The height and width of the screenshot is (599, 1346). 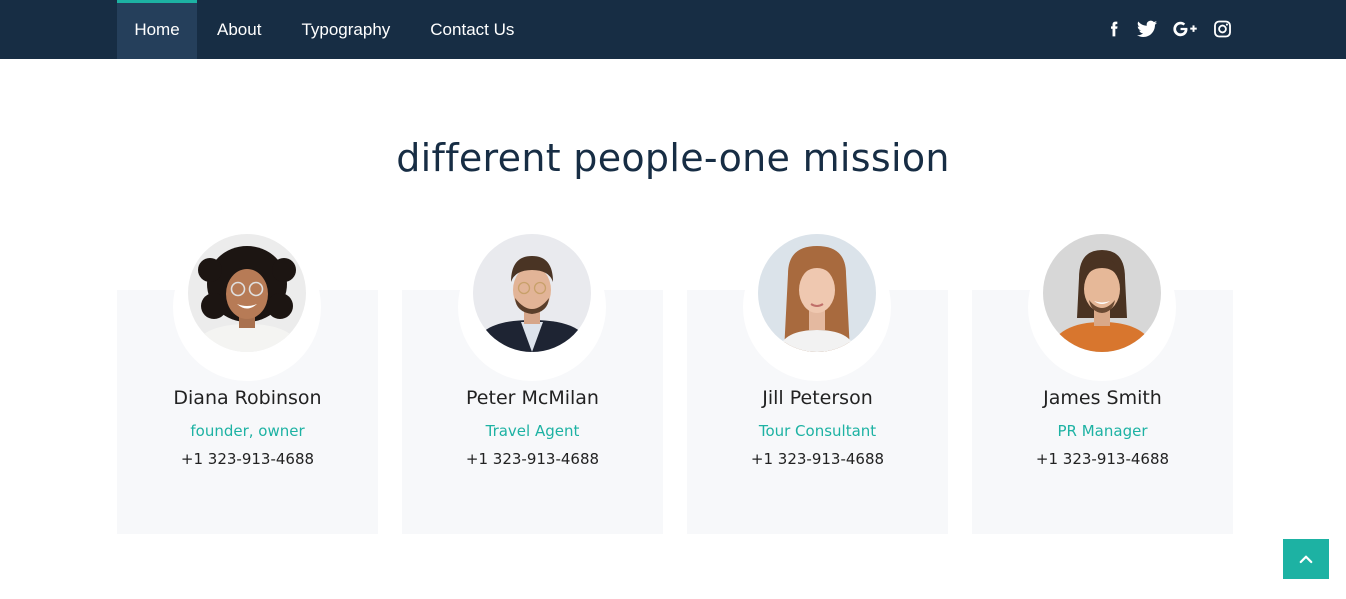 What do you see at coordinates (1102, 431) in the screenshot?
I see `person-role: PR Manager` at bounding box center [1102, 431].